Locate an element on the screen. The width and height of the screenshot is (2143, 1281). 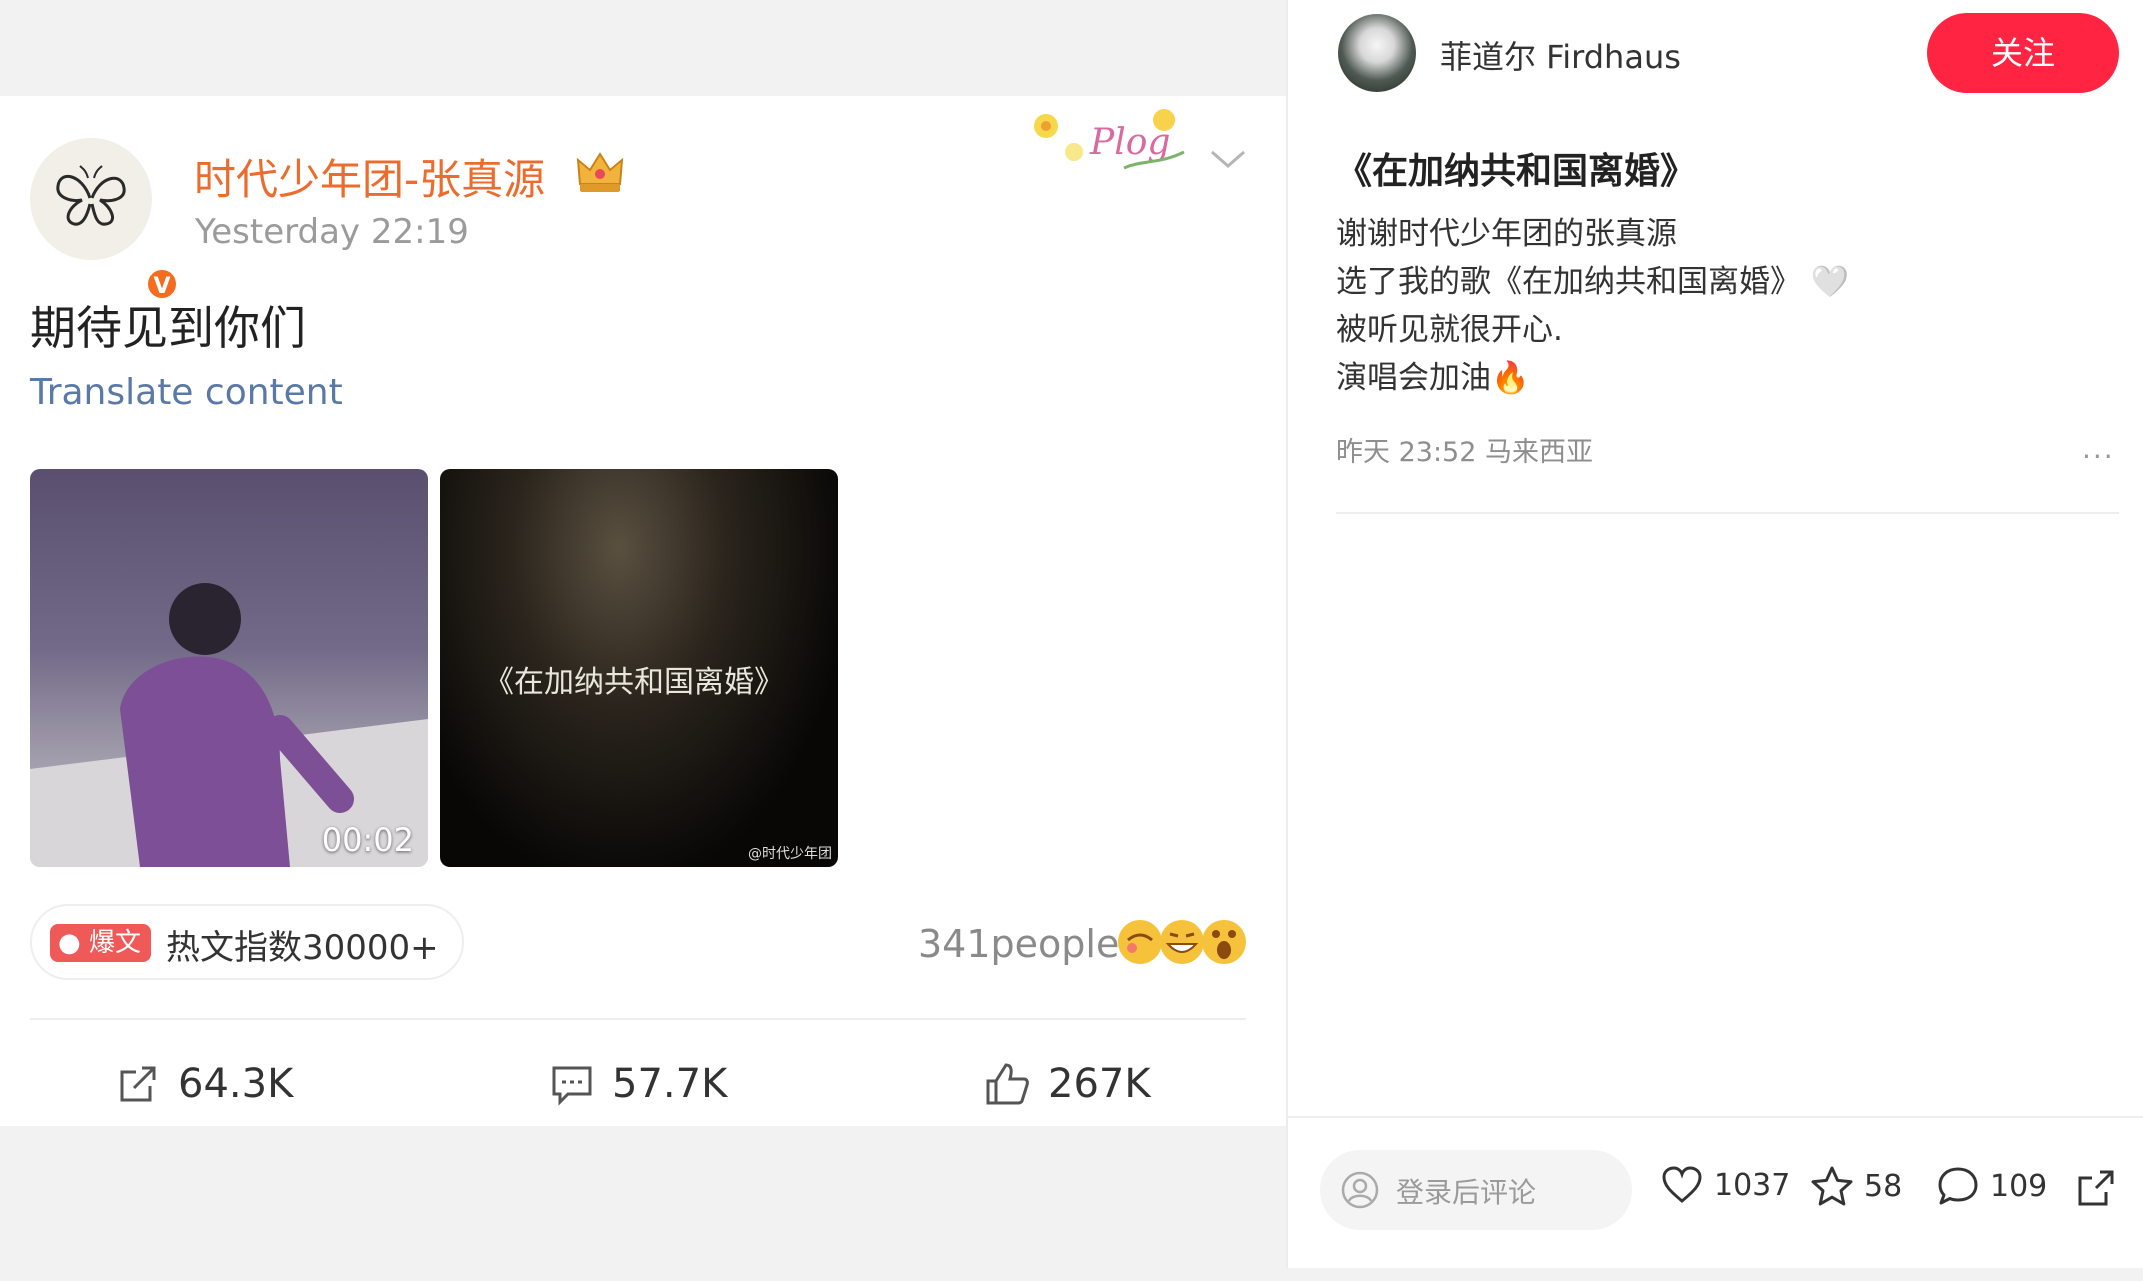
note-comment-button: 109 is located at coordinates (1991, 1186).